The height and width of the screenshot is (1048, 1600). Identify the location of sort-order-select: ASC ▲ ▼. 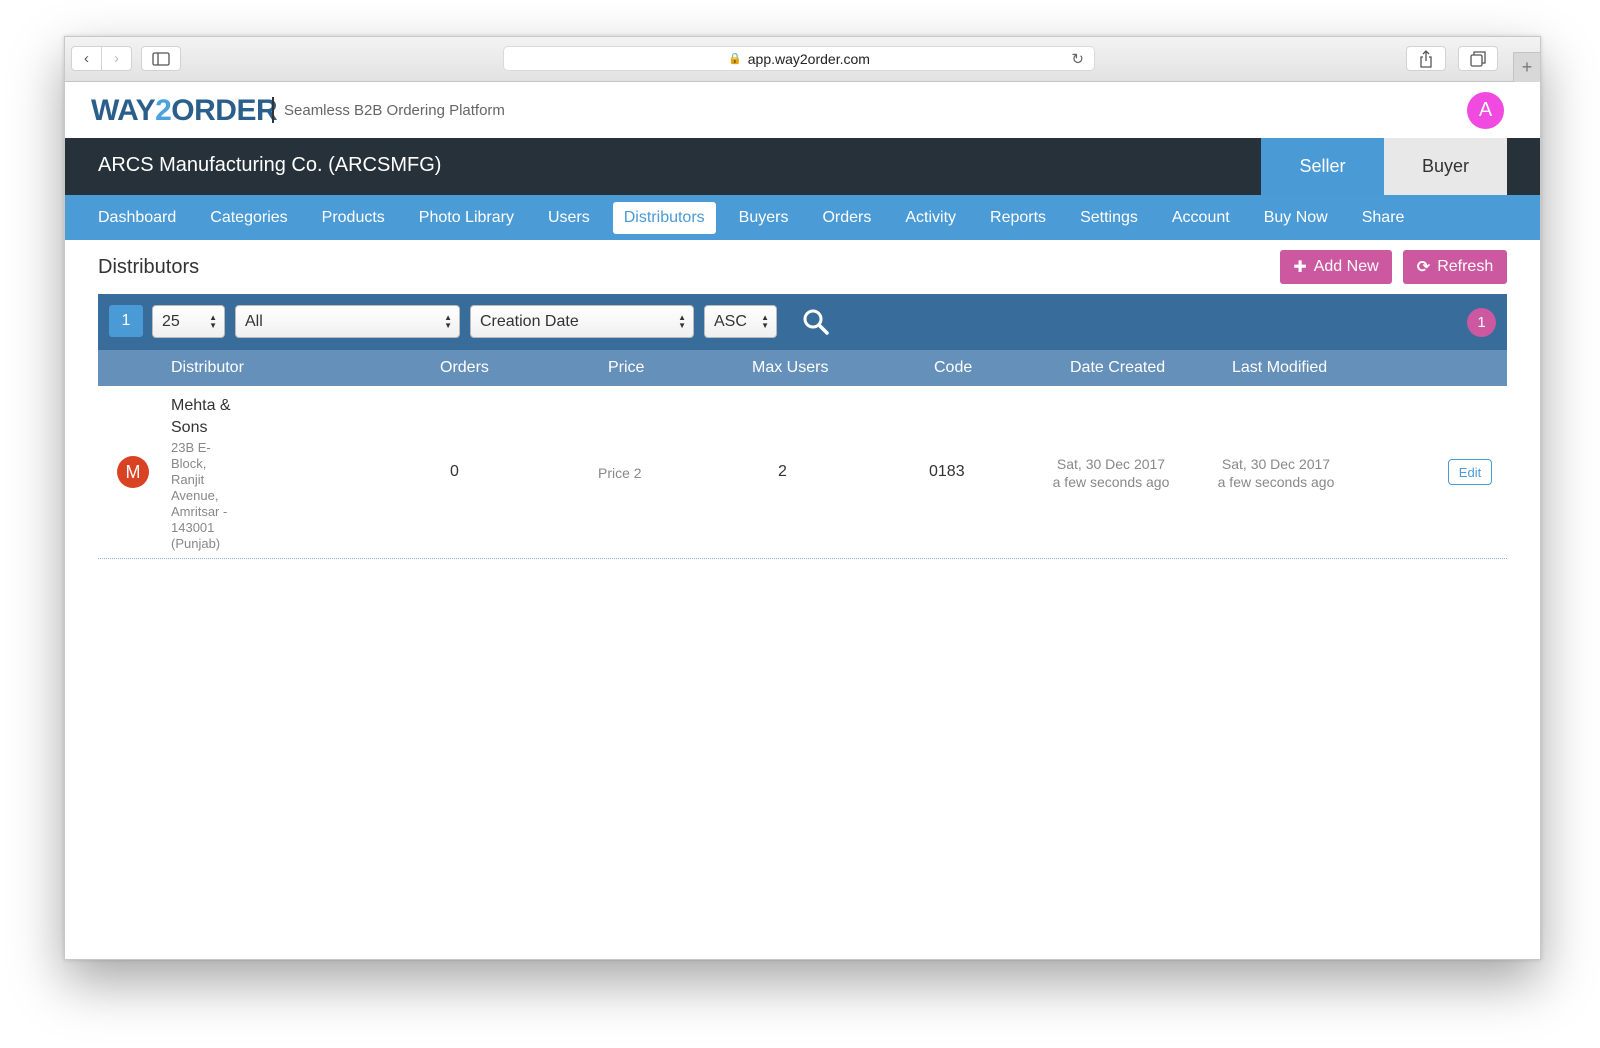
(740, 321).